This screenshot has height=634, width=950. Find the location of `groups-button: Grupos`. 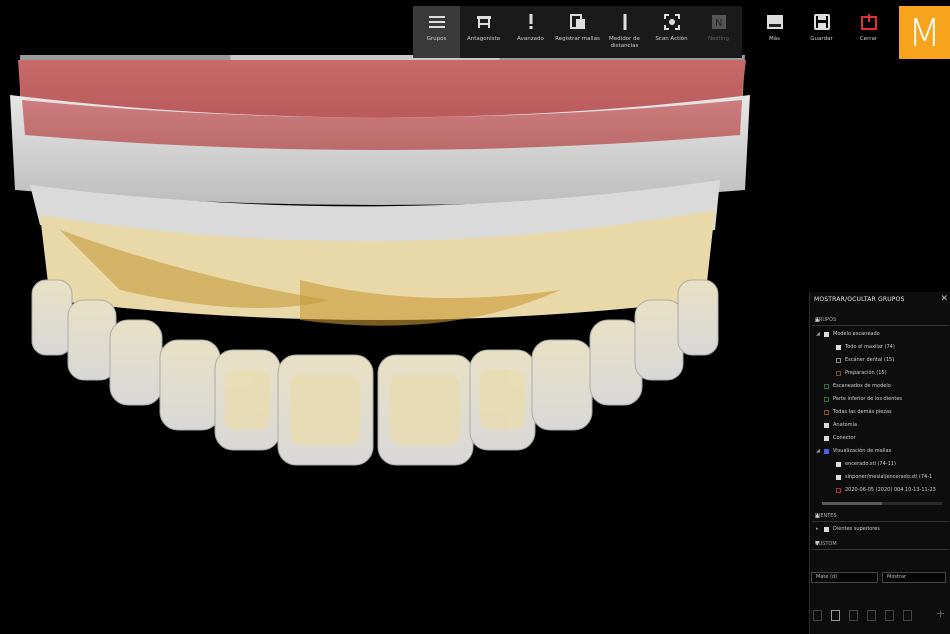

groups-button: Grupos is located at coordinates (436, 32).